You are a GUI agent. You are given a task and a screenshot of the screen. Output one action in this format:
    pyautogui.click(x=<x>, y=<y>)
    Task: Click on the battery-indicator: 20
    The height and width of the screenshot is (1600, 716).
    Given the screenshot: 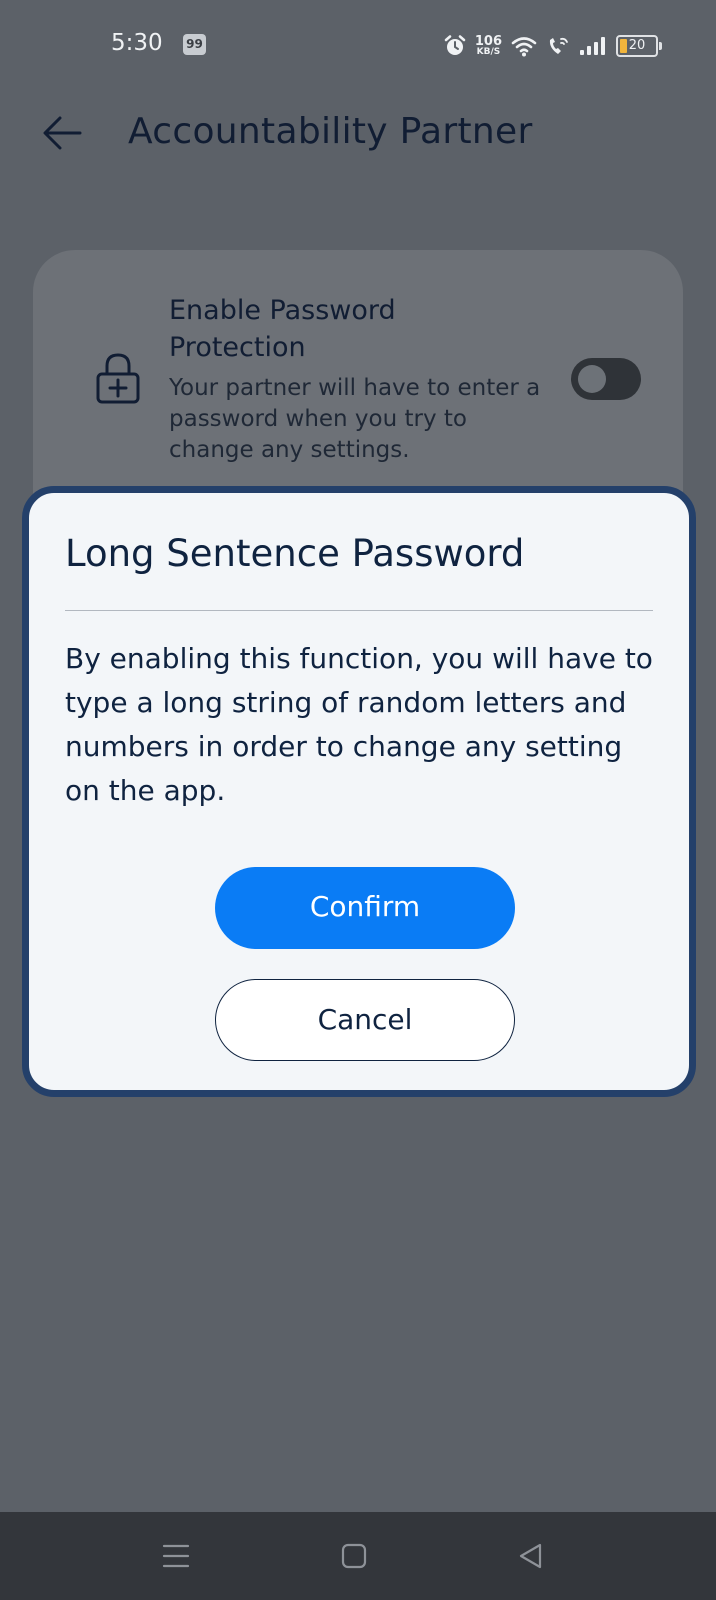 What is the action you would take?
    pyautogui.click(x=639, y=46)
    